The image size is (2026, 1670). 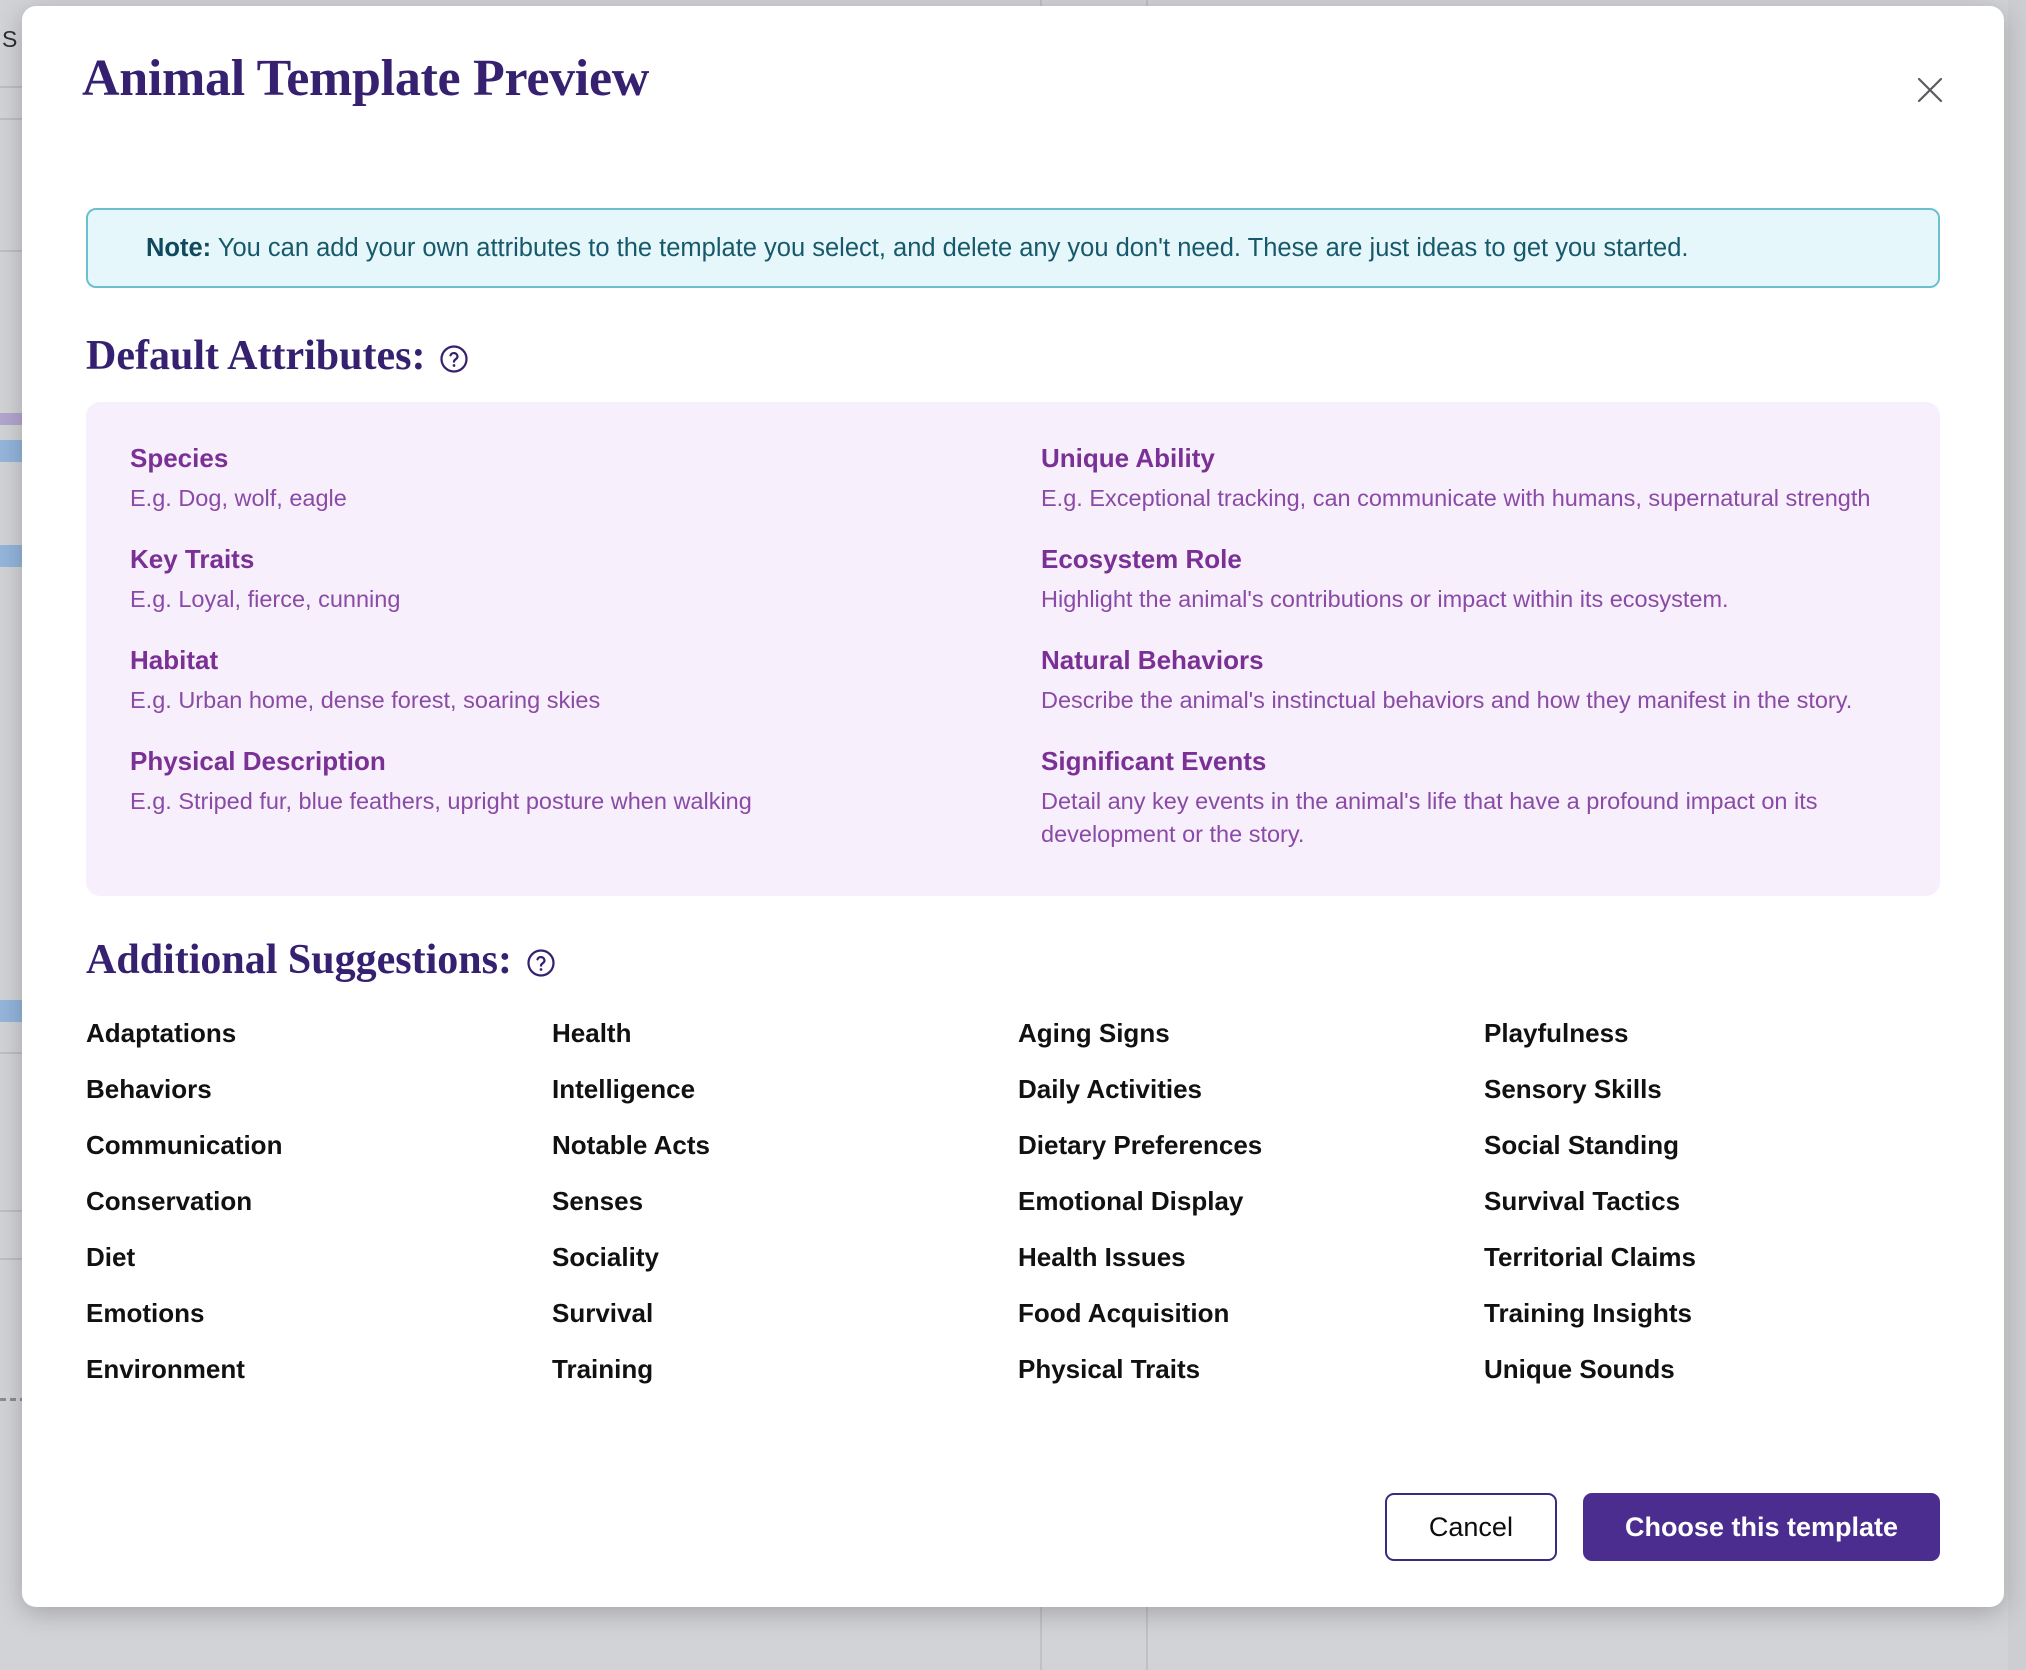 What do you see at coordinates (780, 1145) in the screenshot?
I see `suggestion-item: Notable Acts` at bounding box center [780, 1145].